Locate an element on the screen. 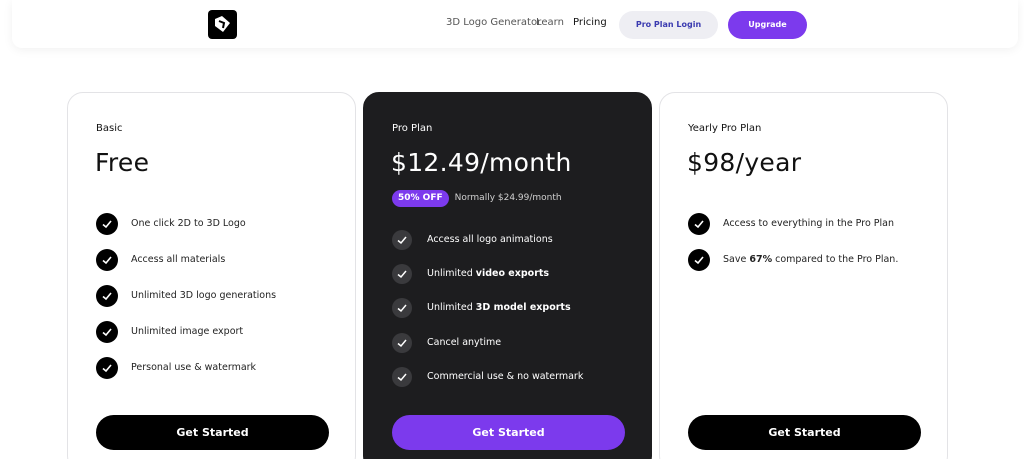 The height and width of the screenshot is (459, 1024). get-started-button-pro: Get Started is located at coordinates (508, 432).